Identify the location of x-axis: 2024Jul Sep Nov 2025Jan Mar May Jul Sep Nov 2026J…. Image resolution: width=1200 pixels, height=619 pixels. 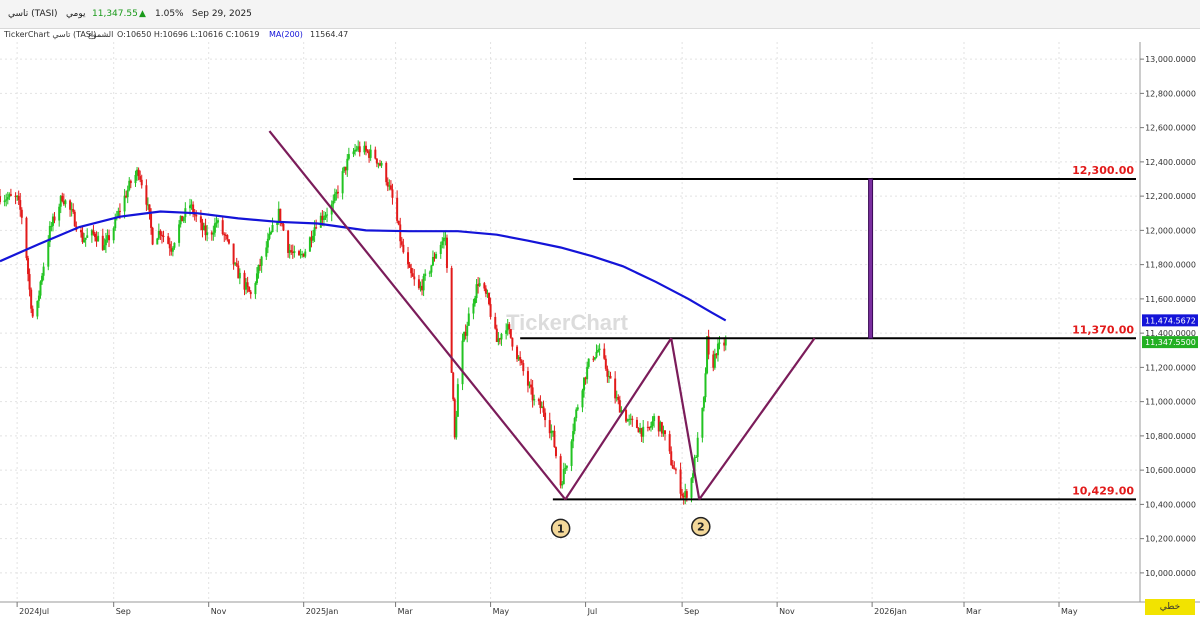
(547, 609).